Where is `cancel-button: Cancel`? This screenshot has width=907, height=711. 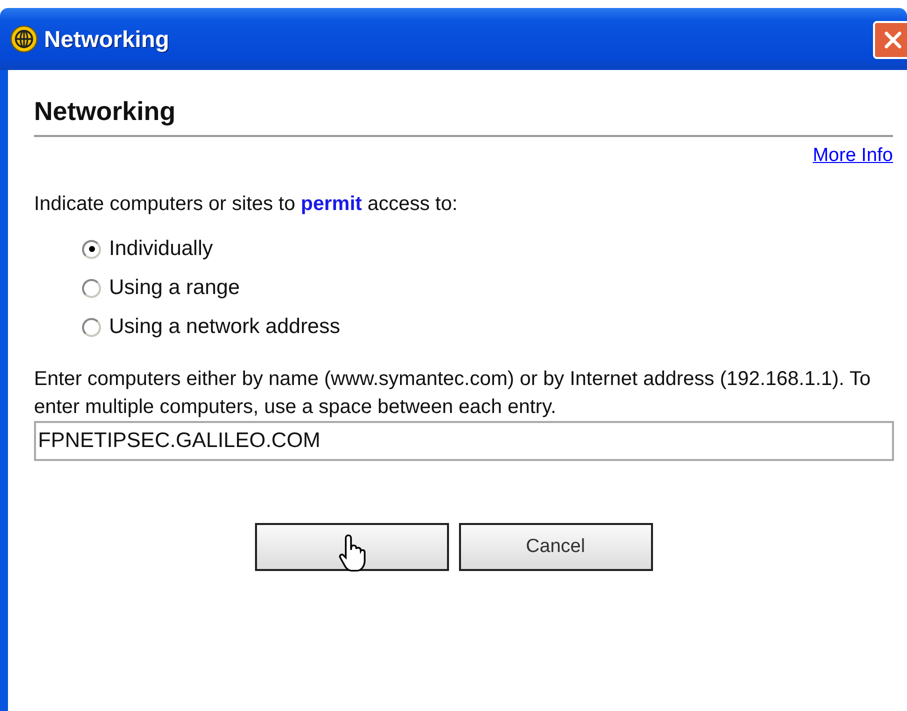 cancel-button: Cancel is located at coordinates (555, 547).